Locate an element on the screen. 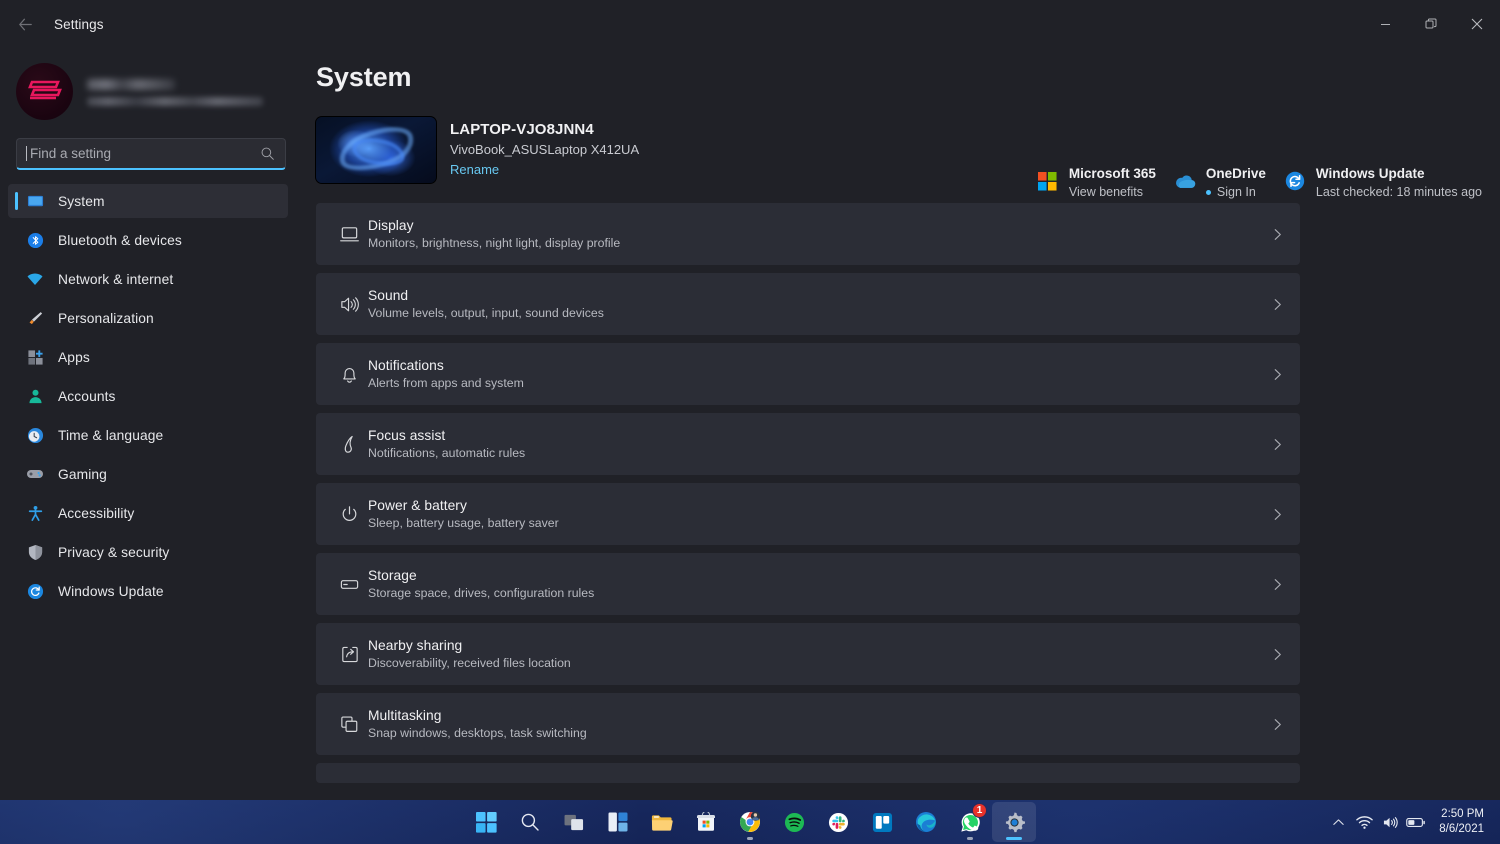 Image resolution: width=1500 pixels, height=844 pixels. maximize-button is located at coordinates (1431, 24).